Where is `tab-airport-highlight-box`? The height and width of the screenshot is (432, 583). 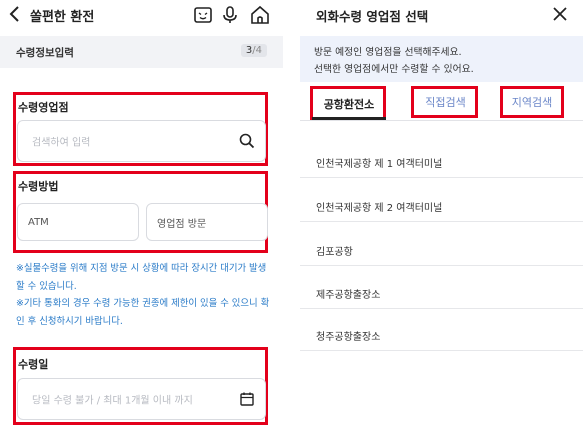 tab-airport-highlight-box is located at coordinates (348, 103).